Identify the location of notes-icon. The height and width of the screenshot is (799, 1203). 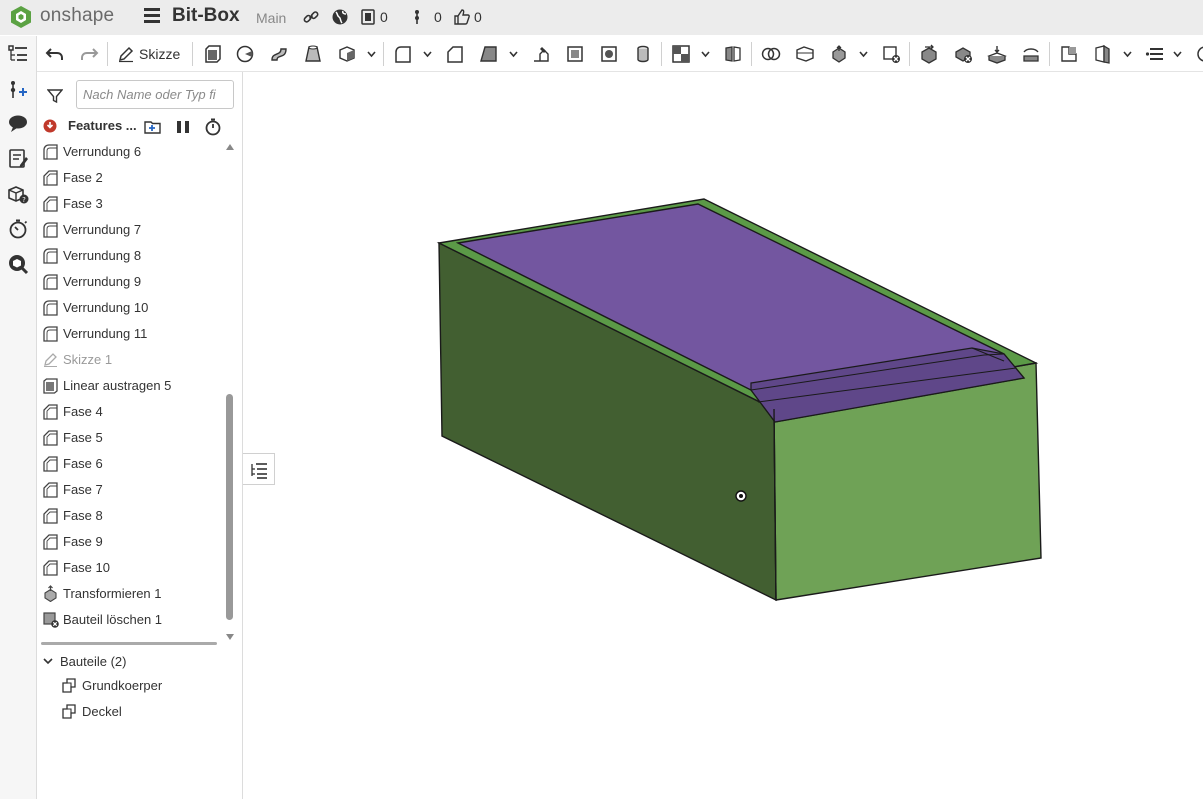
(18, 158).